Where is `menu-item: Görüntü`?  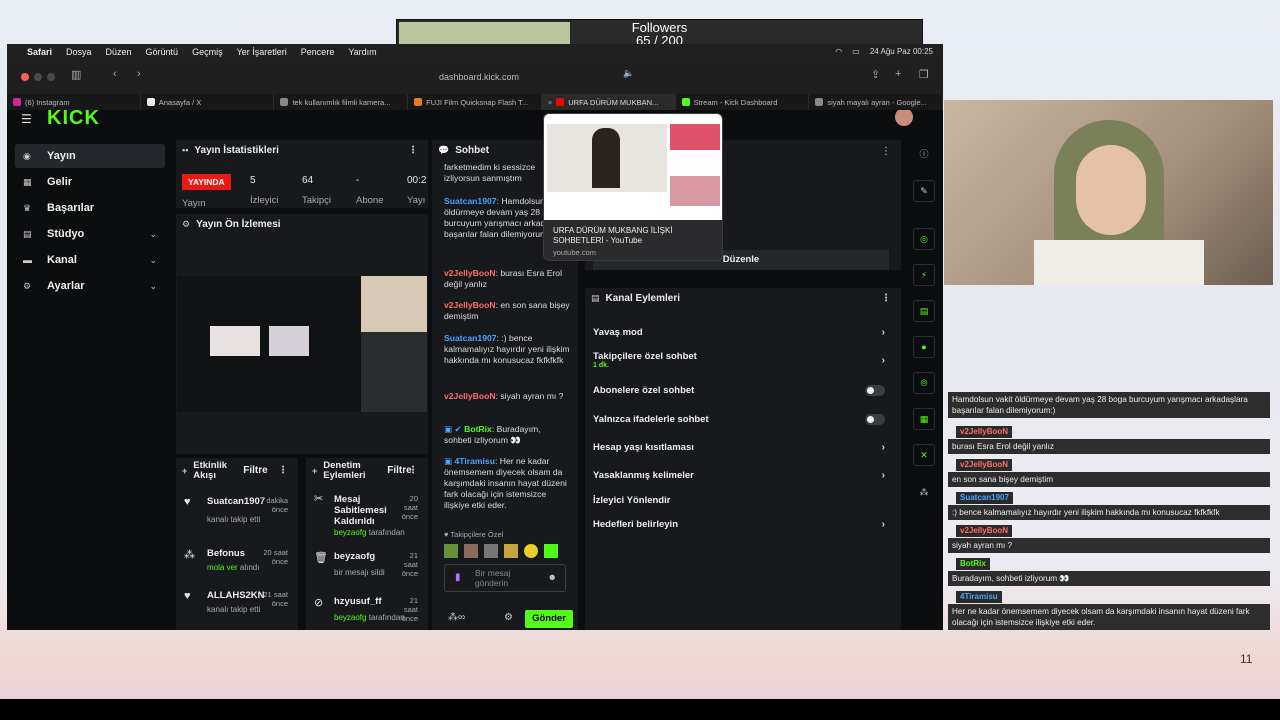
menu-item: Görüntü is located at coordinates (162, 52).